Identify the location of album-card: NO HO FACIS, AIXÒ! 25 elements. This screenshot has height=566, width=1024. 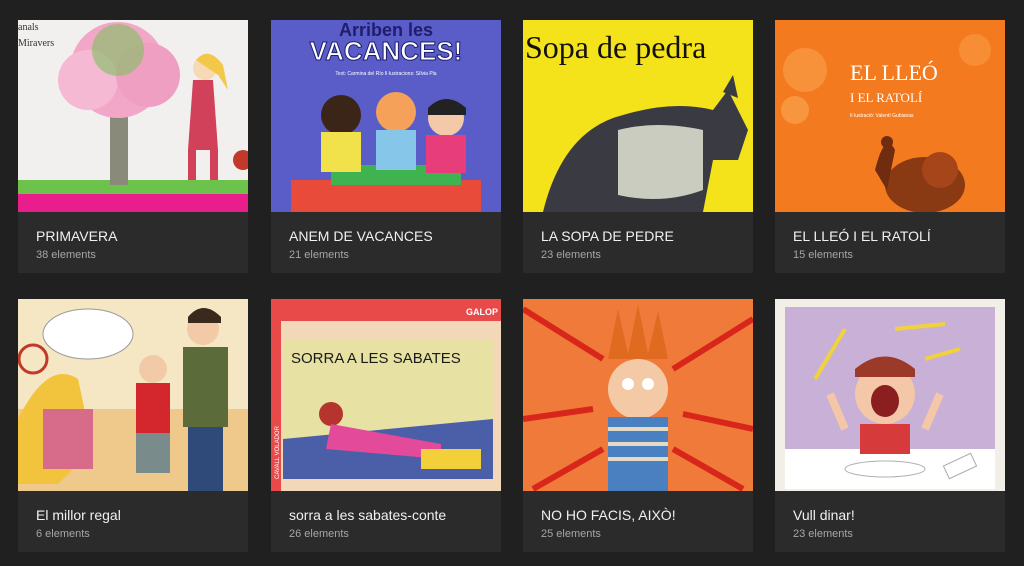
(638, 425).